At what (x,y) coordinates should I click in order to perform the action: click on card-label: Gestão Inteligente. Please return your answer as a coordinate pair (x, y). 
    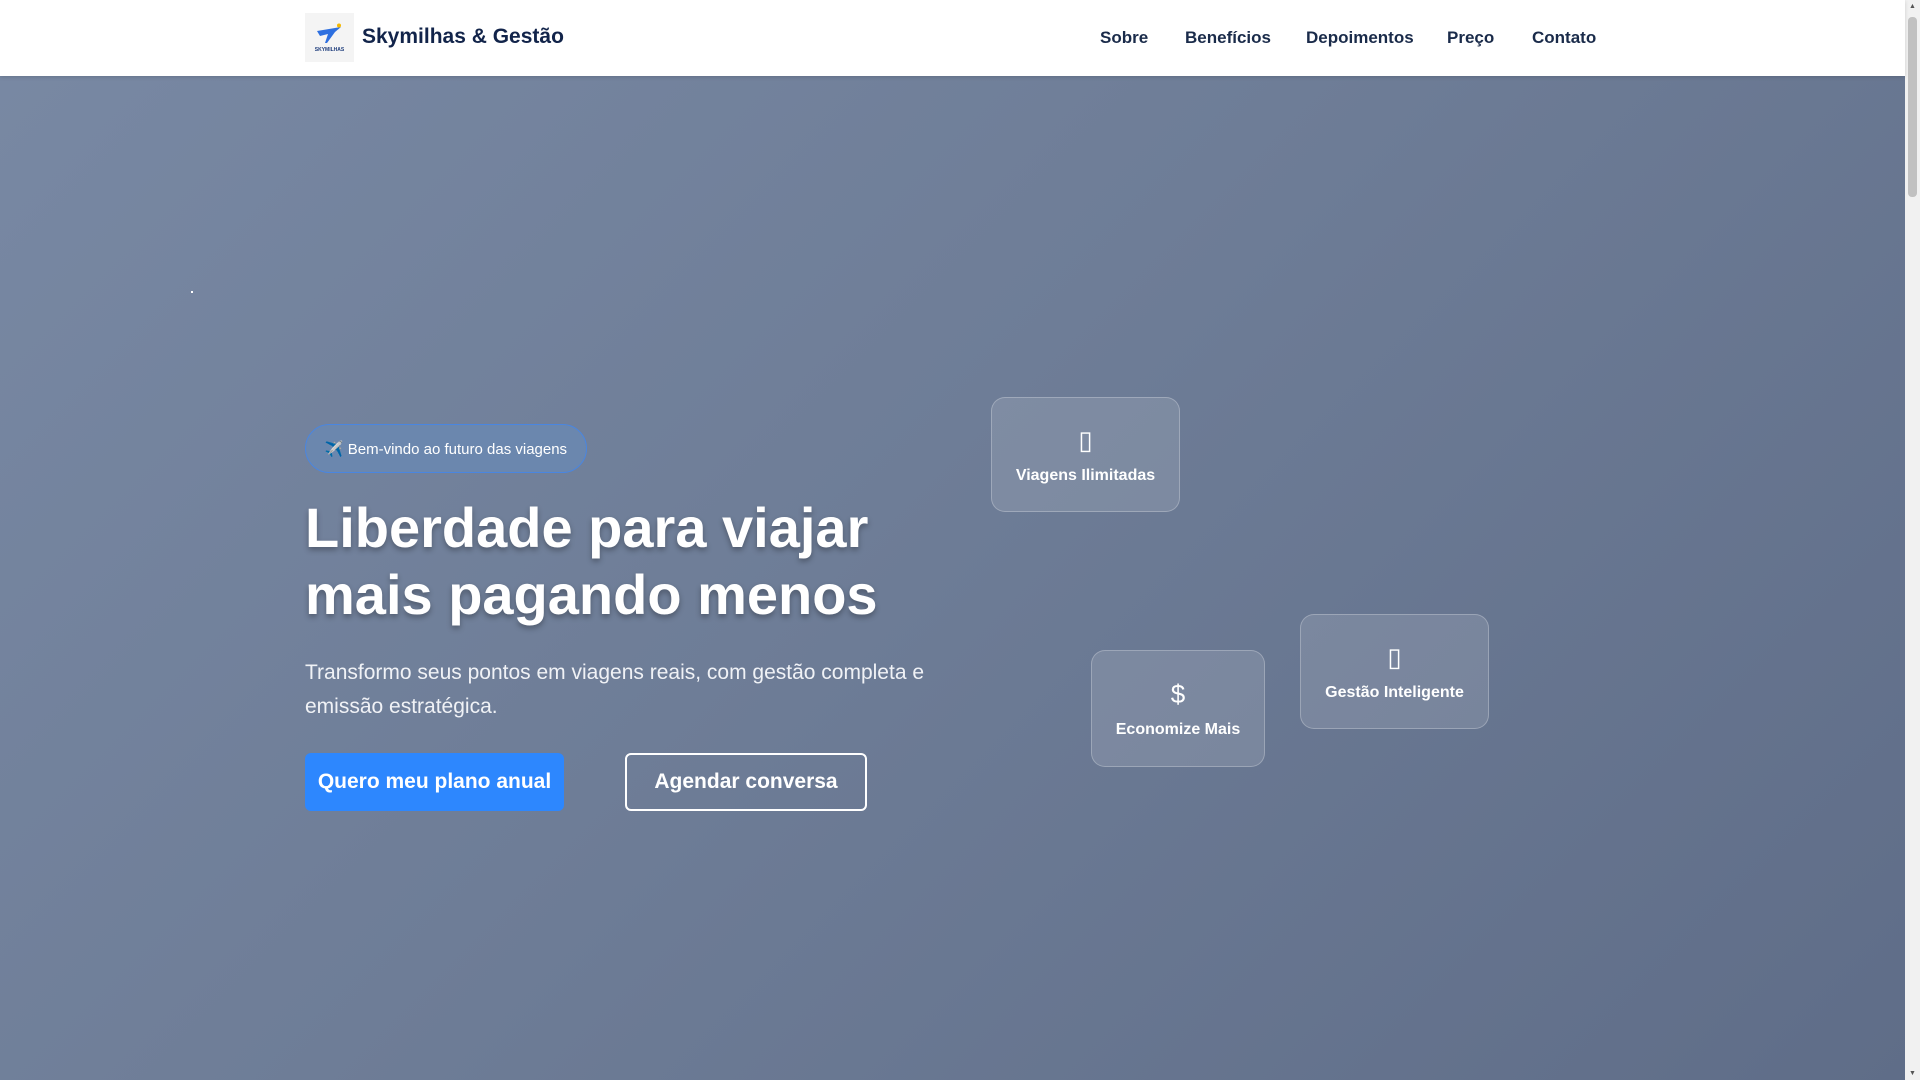
    Looking at the image, I should click on (1394, 692).